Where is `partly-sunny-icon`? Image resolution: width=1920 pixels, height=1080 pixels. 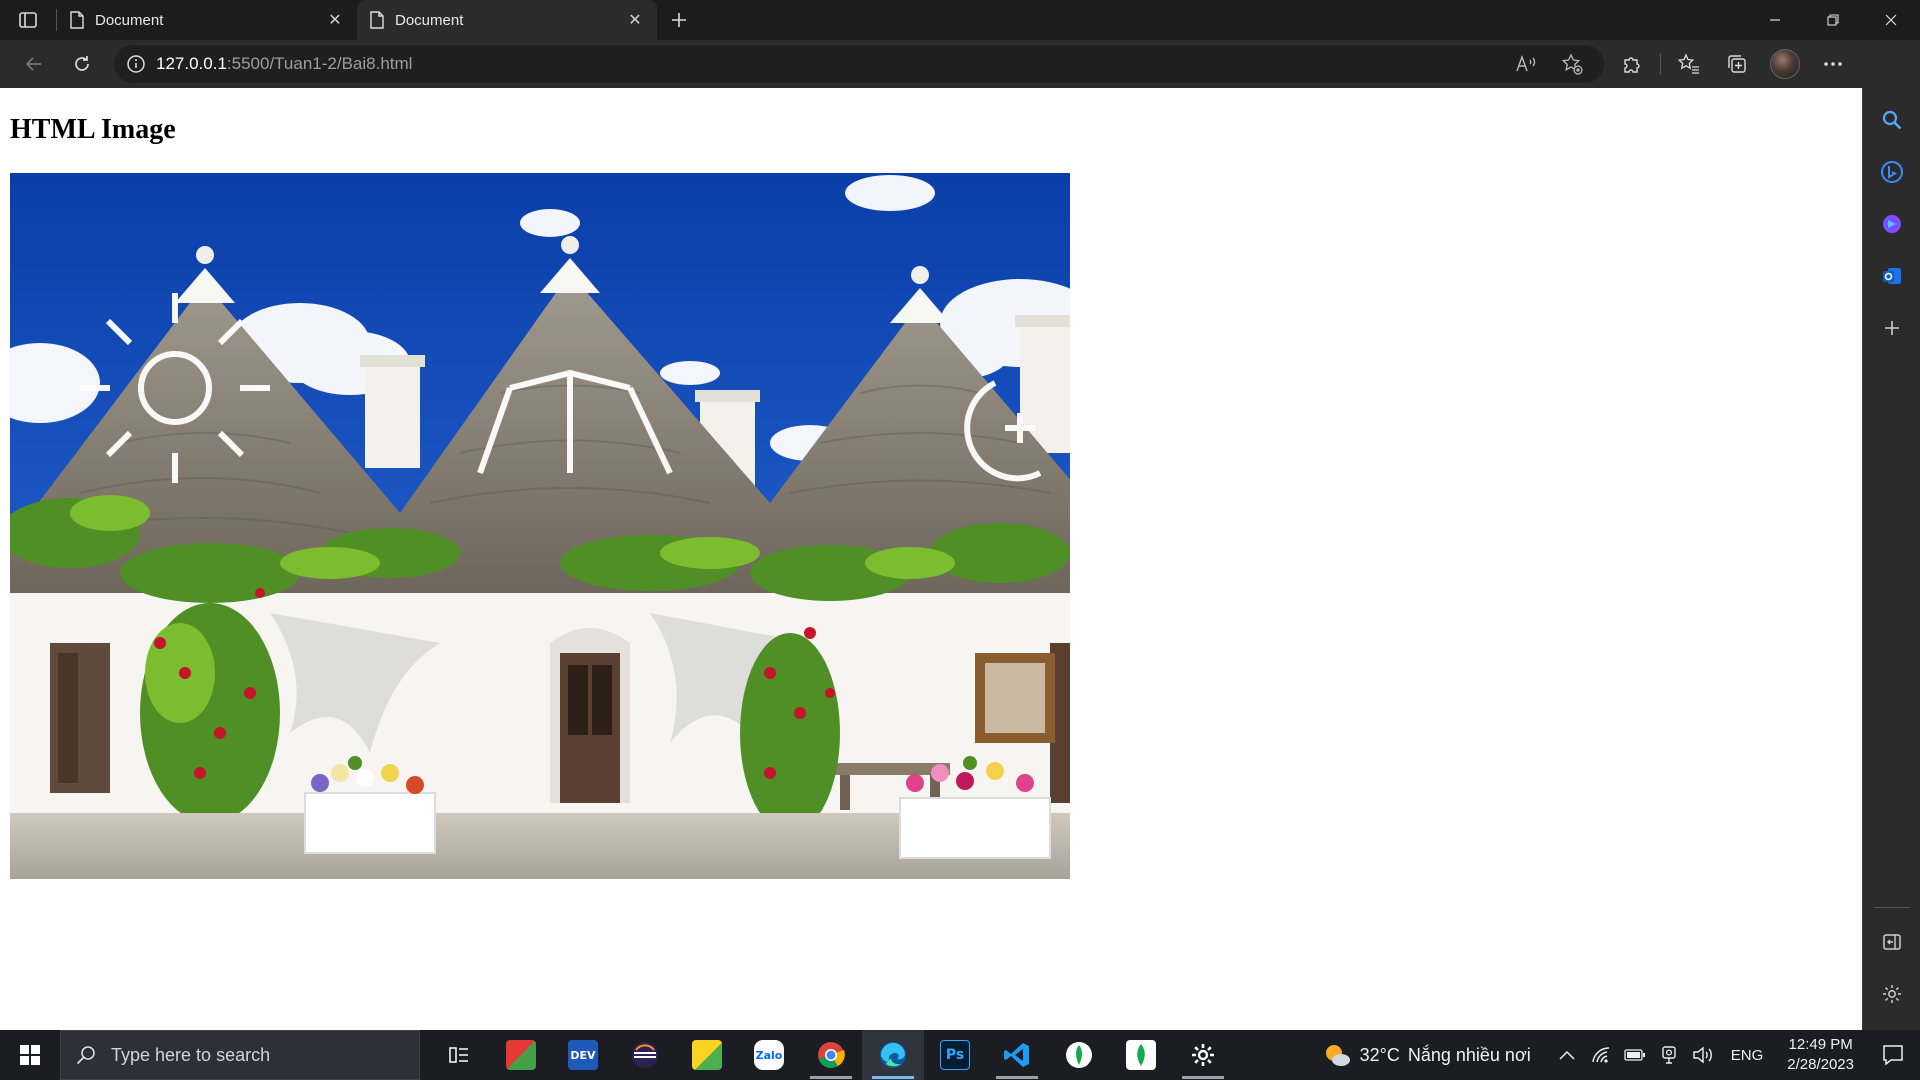 partly-sunny-icon is located at coordinates (1337, 1055).